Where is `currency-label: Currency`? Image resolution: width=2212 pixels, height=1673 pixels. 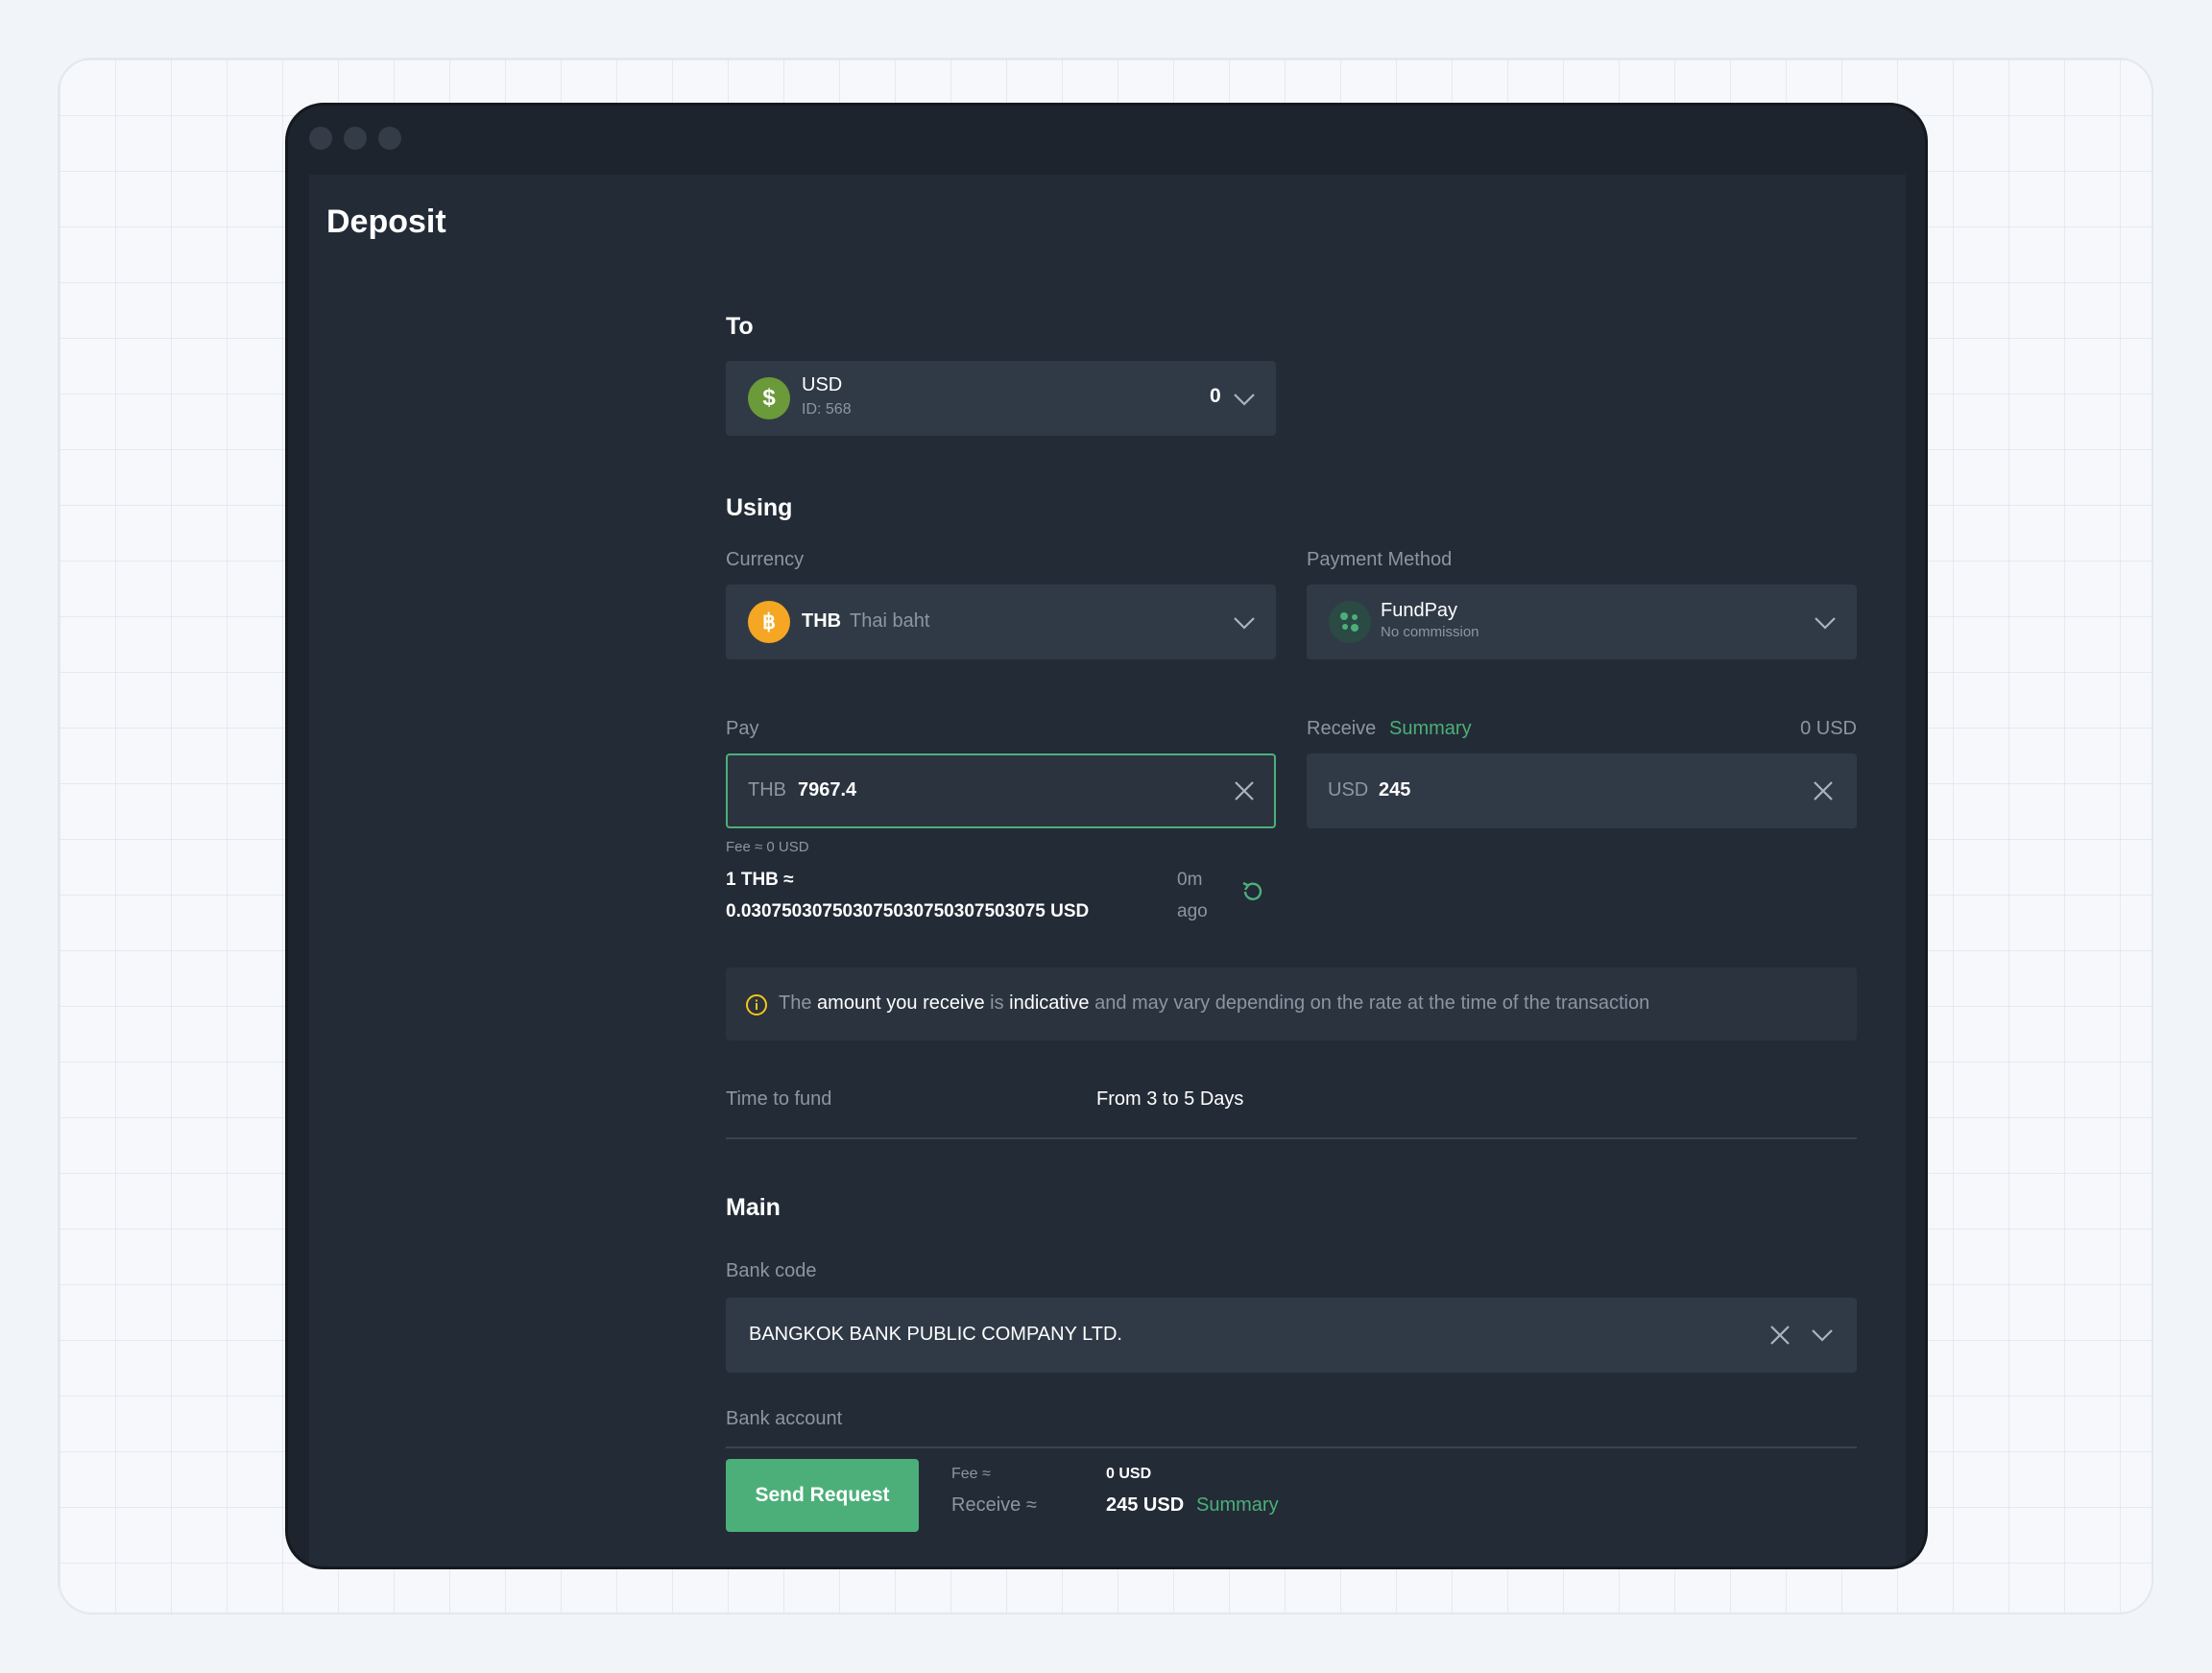
currency-label: Currency is located at coordinates (765, 559).